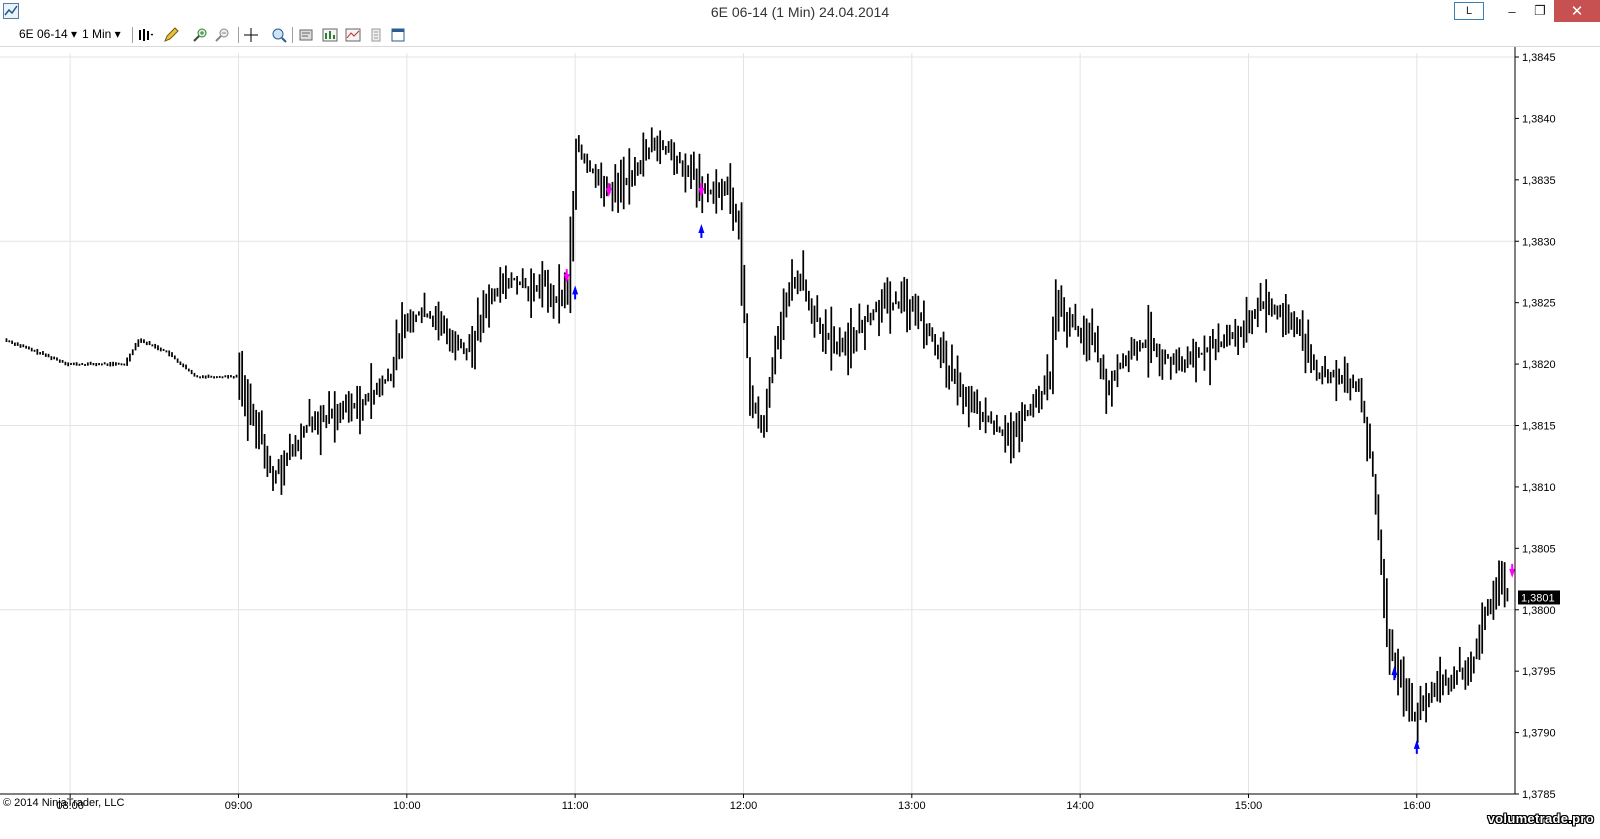 This screenshot has height=839, width=1600. What do you see at coordinates (279, 35) in the screenshot?
I see `data-box-icon` at bounding box center [279, 35].